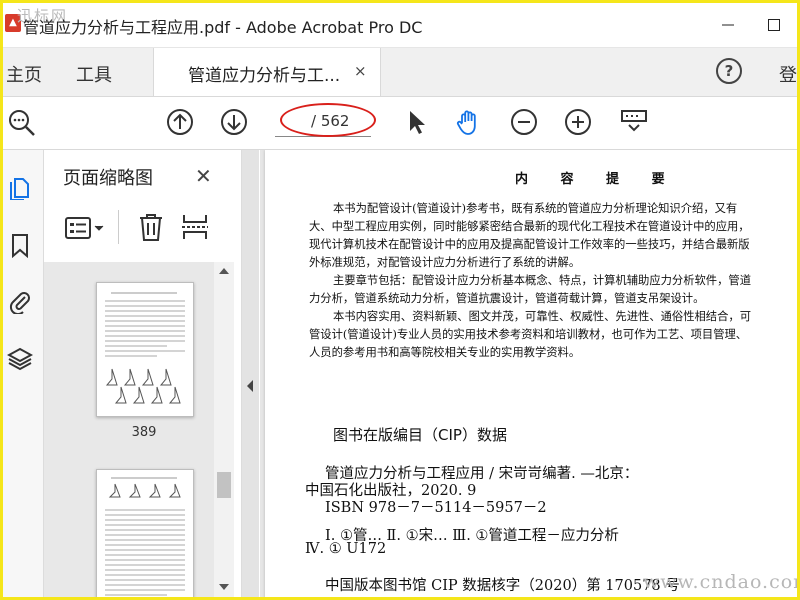 Image resolution: width=800 pixels, height=600 pixels. What do you see at coordinates (360, 71) in the screenshot?
I see `tab-close-icon: ×` at bounding box center [360, 71].